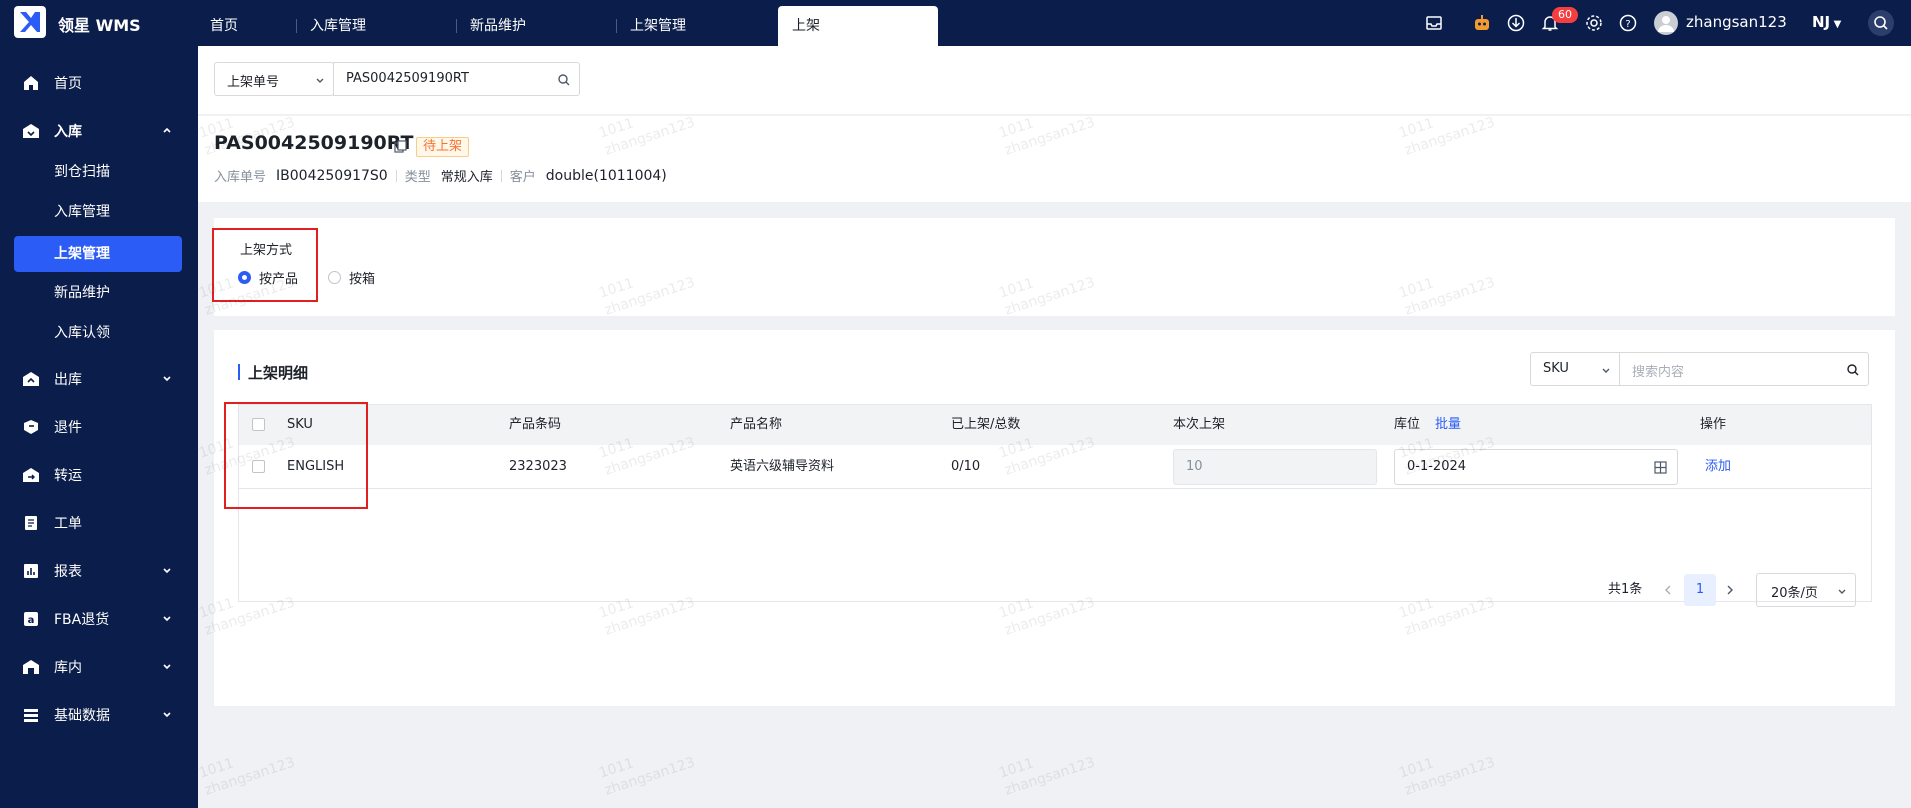 This screenshot has height=808, width=1911. I want to click on logo-icon, so click(30, 22).